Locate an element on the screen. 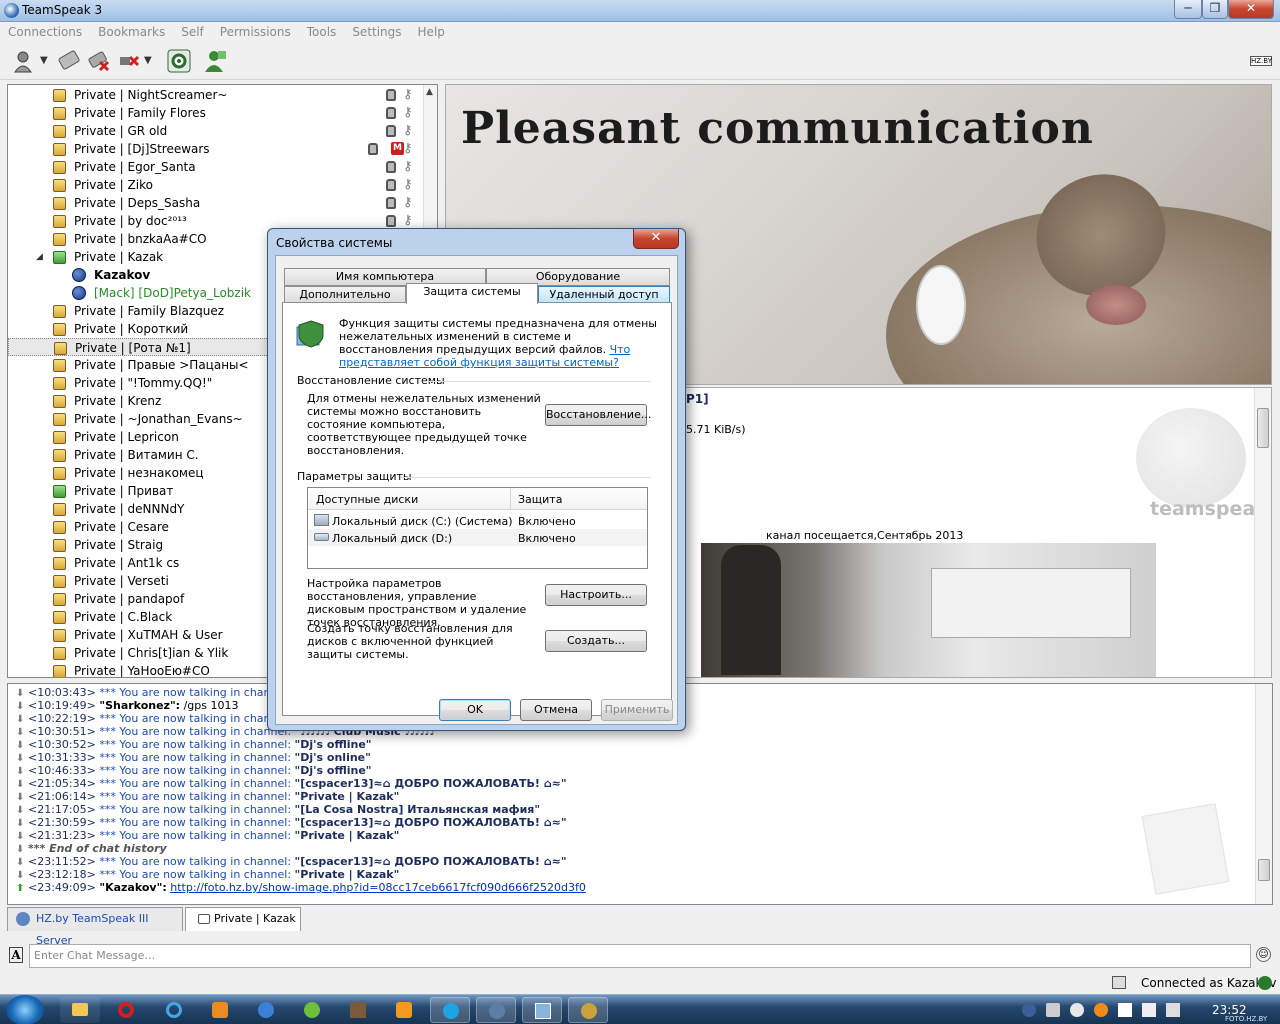 Image resolution: width=1280 pixels, height=1024 pixels. opera-icon is located at coordinates (126, 1010).